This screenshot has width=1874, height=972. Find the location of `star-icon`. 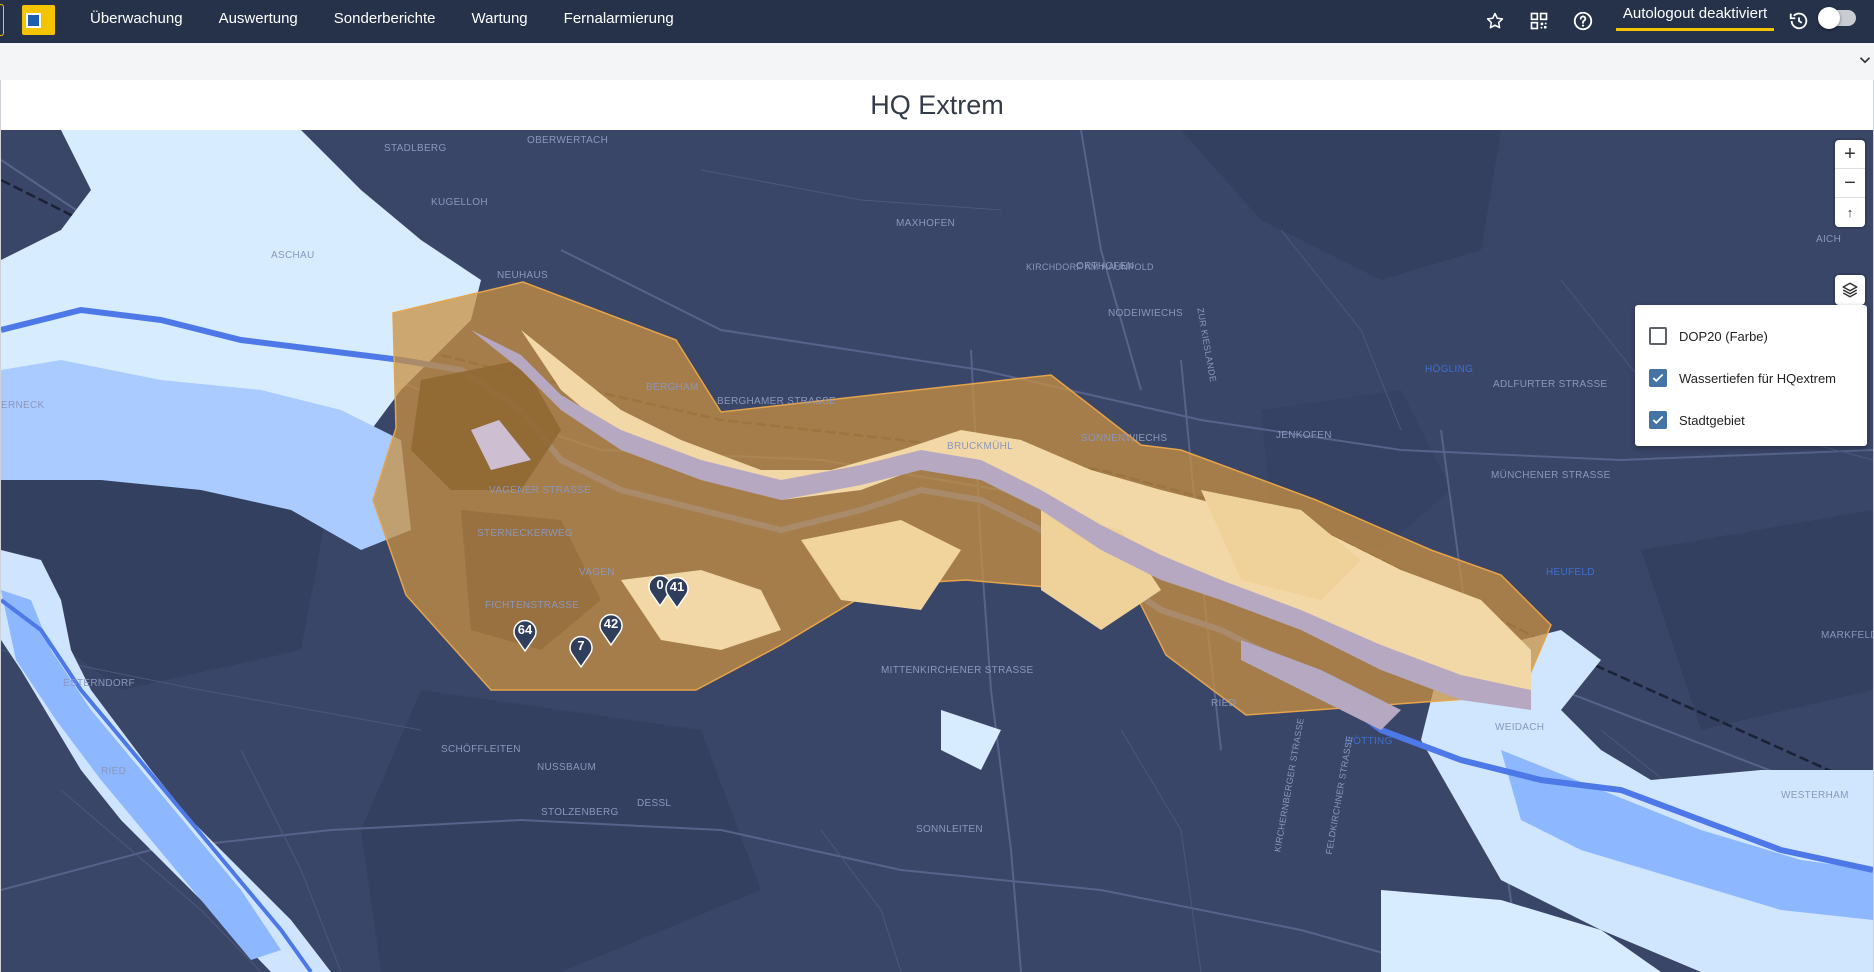

star-icon is located at coordinates (1495, 21).